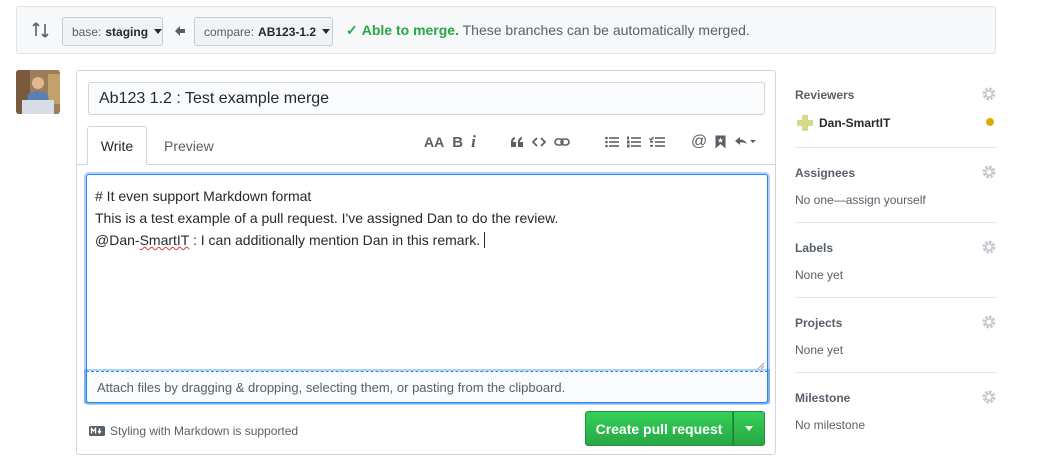 Image resolution: width=1062 pixels, height=472 pixels. I want to click on bullet-list-icon, so click(612, 142).